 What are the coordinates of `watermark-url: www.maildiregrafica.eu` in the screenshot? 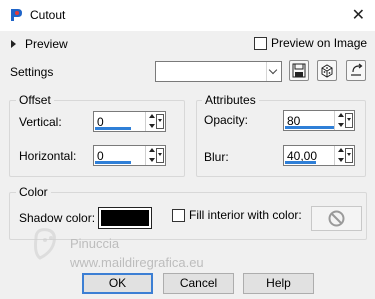 It's located at (137, 262).